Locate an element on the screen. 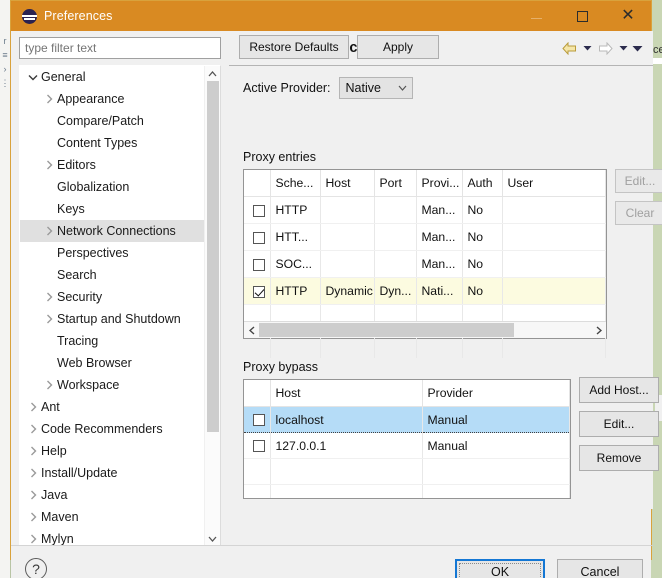 The image size is (662, 578). table-row: SOC... Man... No is located at coordinates (425, 264).